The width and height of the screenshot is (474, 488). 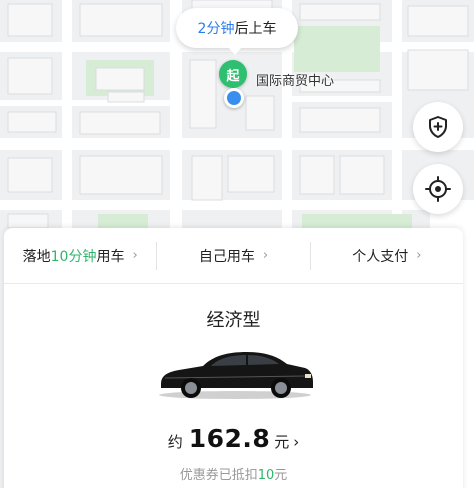 What do you see at coordinates (226, 256) in the screenshot?
I see `option-rider-label: 自己用车` at bounding box center [226, 256].